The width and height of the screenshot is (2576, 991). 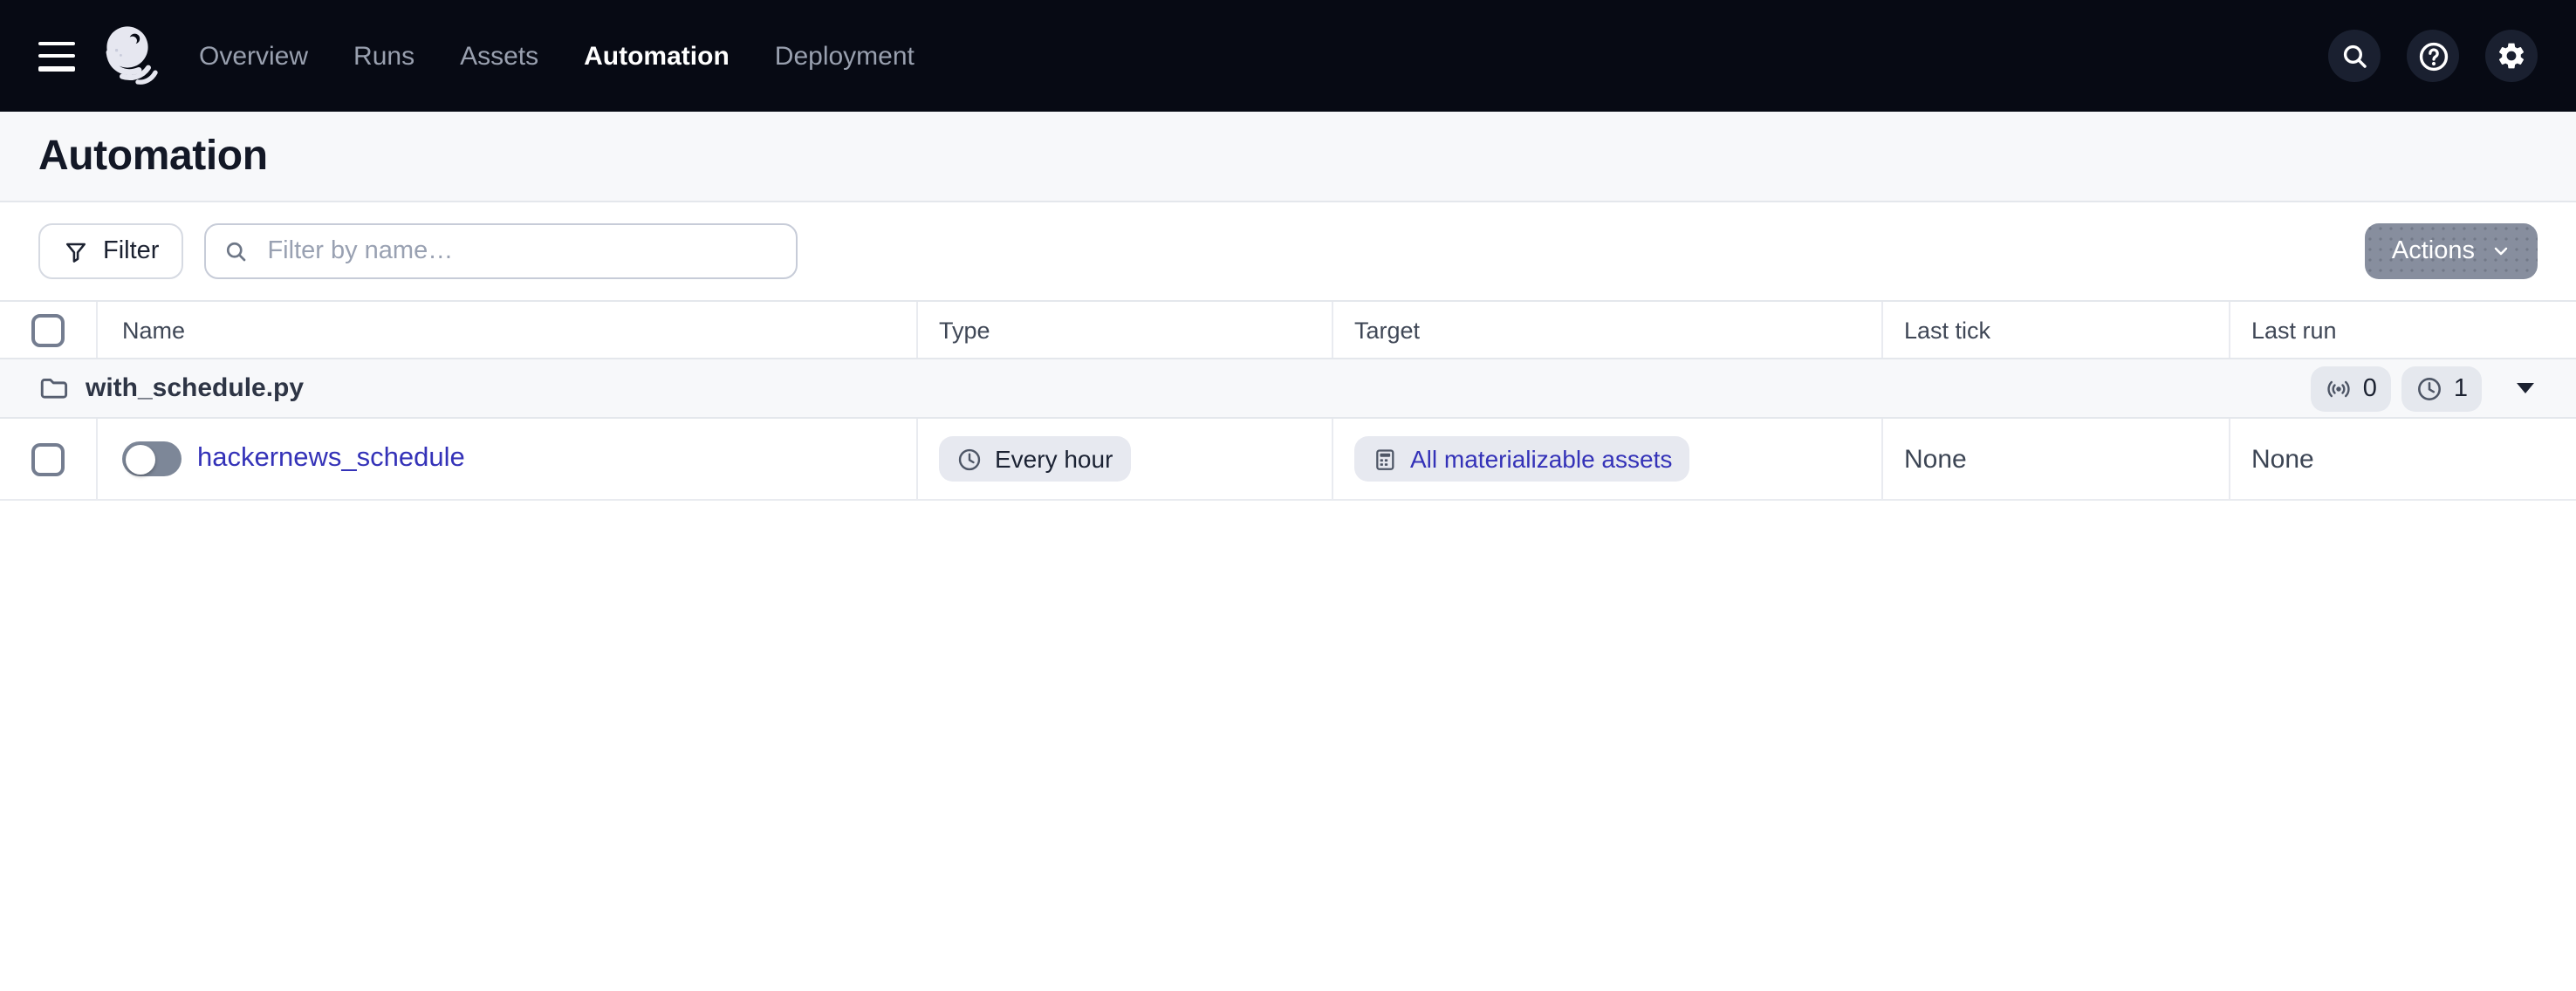 I want to click on target-chip: All materializable assets, so click(x=1522, y=459).